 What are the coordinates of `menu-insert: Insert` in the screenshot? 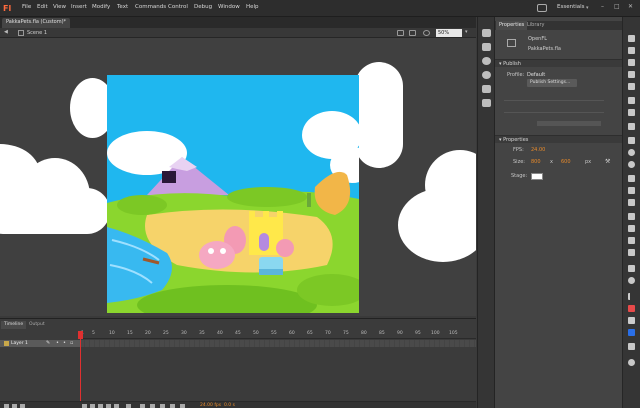 It's located at (79, 7).